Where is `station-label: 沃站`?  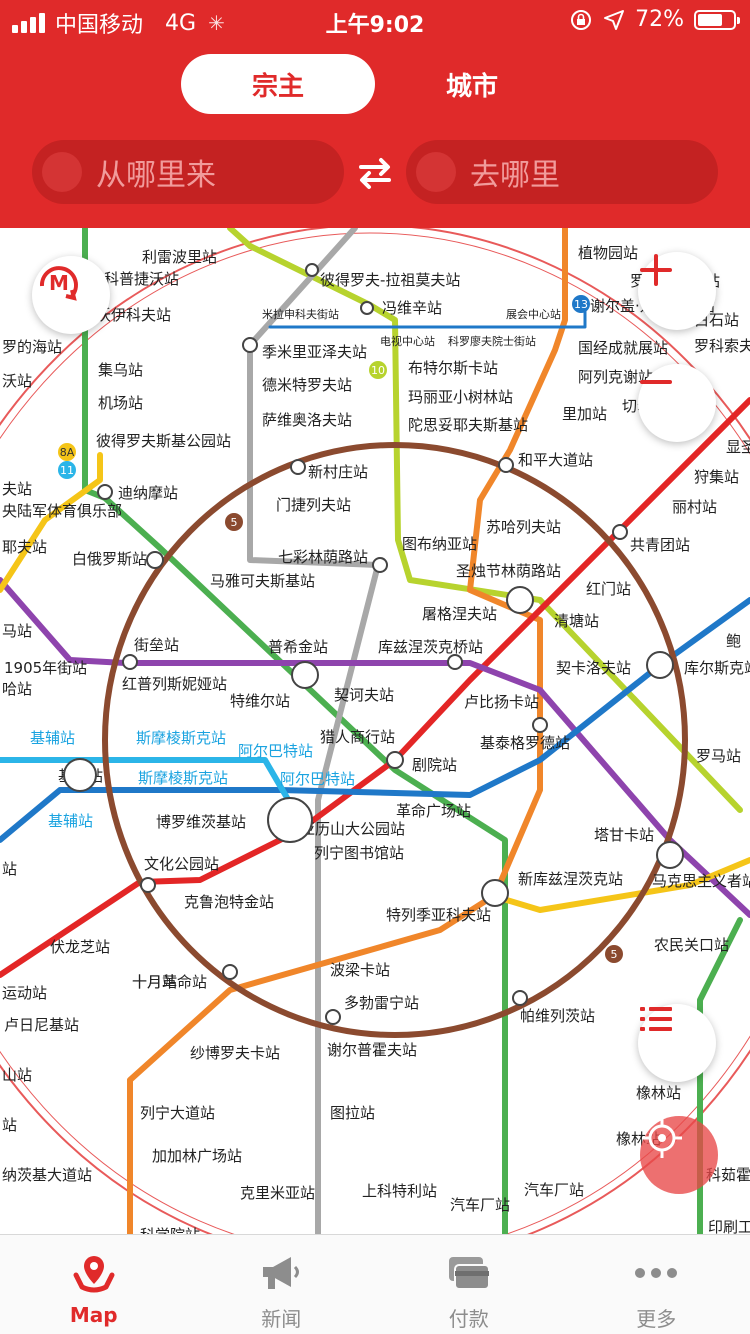
station-label: 沃站 is located at coordinates (17, 381).